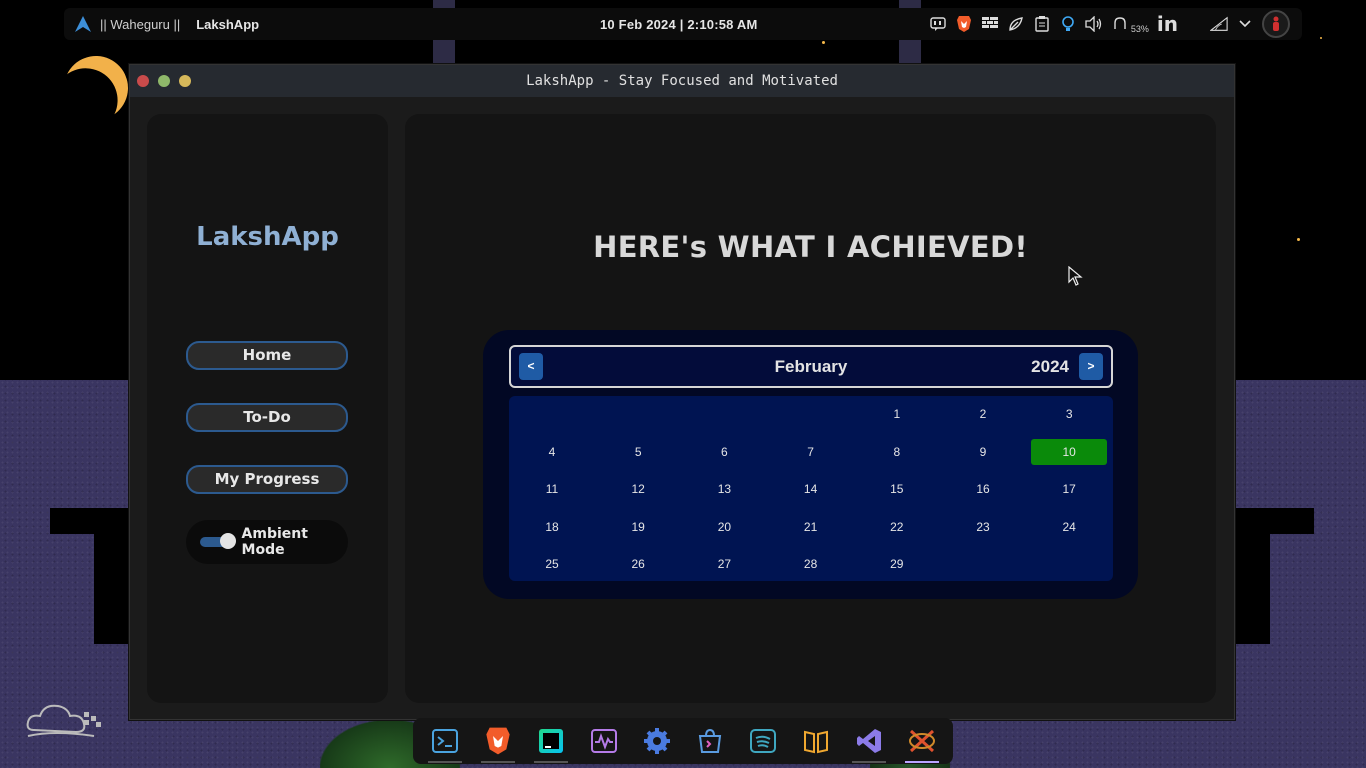 The image size is (1366, 768). I want to click on moon-icon, so click(96, 88).